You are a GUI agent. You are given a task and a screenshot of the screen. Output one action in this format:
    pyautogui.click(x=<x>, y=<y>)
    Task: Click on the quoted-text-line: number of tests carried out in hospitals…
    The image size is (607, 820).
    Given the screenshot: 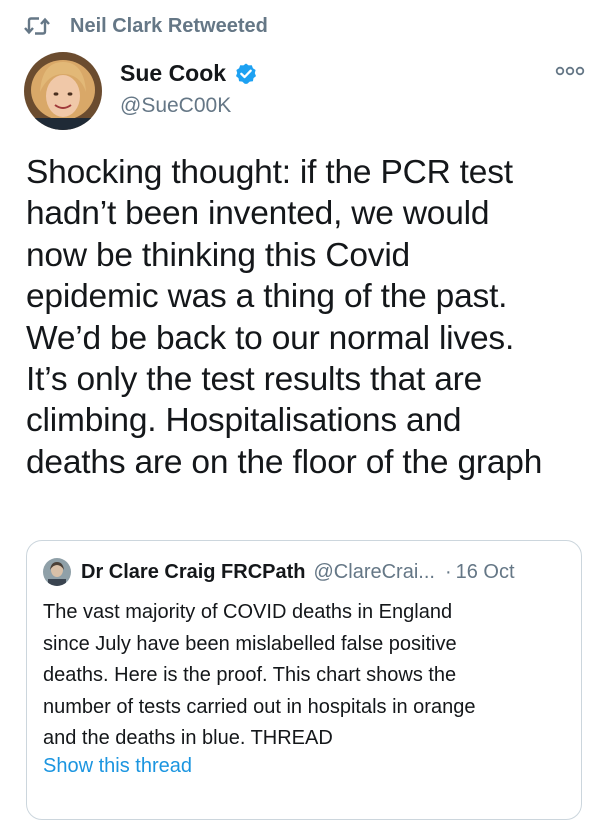 What is the action you would take?
    pyautogui.click(x=259, y=706)
    